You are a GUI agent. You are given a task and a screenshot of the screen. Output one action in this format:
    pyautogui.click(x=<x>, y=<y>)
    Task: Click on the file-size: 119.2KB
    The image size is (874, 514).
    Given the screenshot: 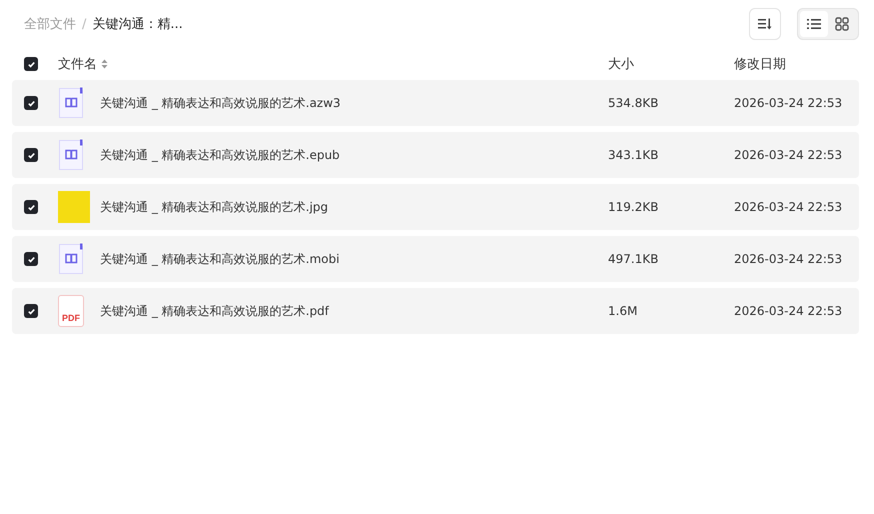 What is the action you would take?
    pyautogui.click(x=634, y=207)
    